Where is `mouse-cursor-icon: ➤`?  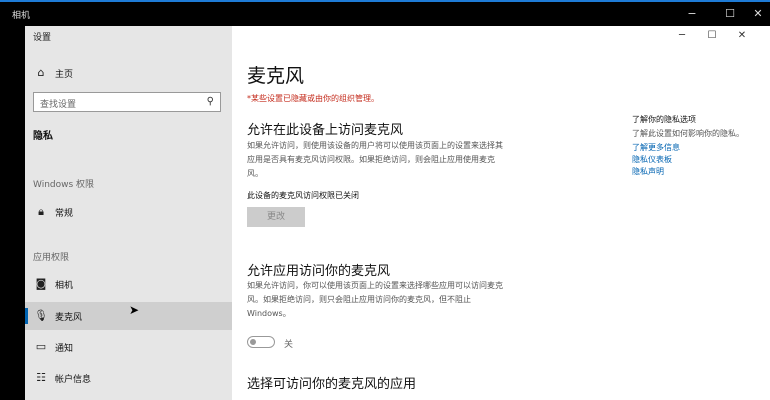 mouse-cursor-icon: ➤ is located at coordinates (134, 310).